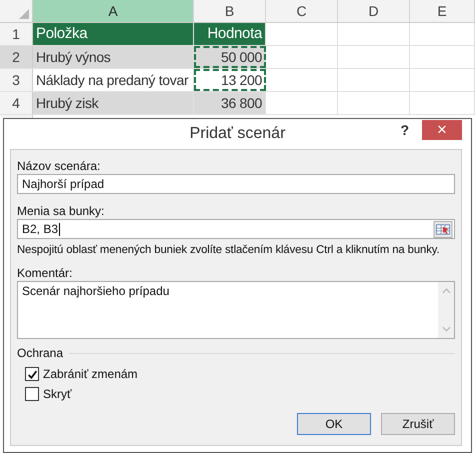 This screenshot has width=475, height=453. Describe the element at coordinates (442, 11) in the screenshot. I see `column-header: E` at that location.